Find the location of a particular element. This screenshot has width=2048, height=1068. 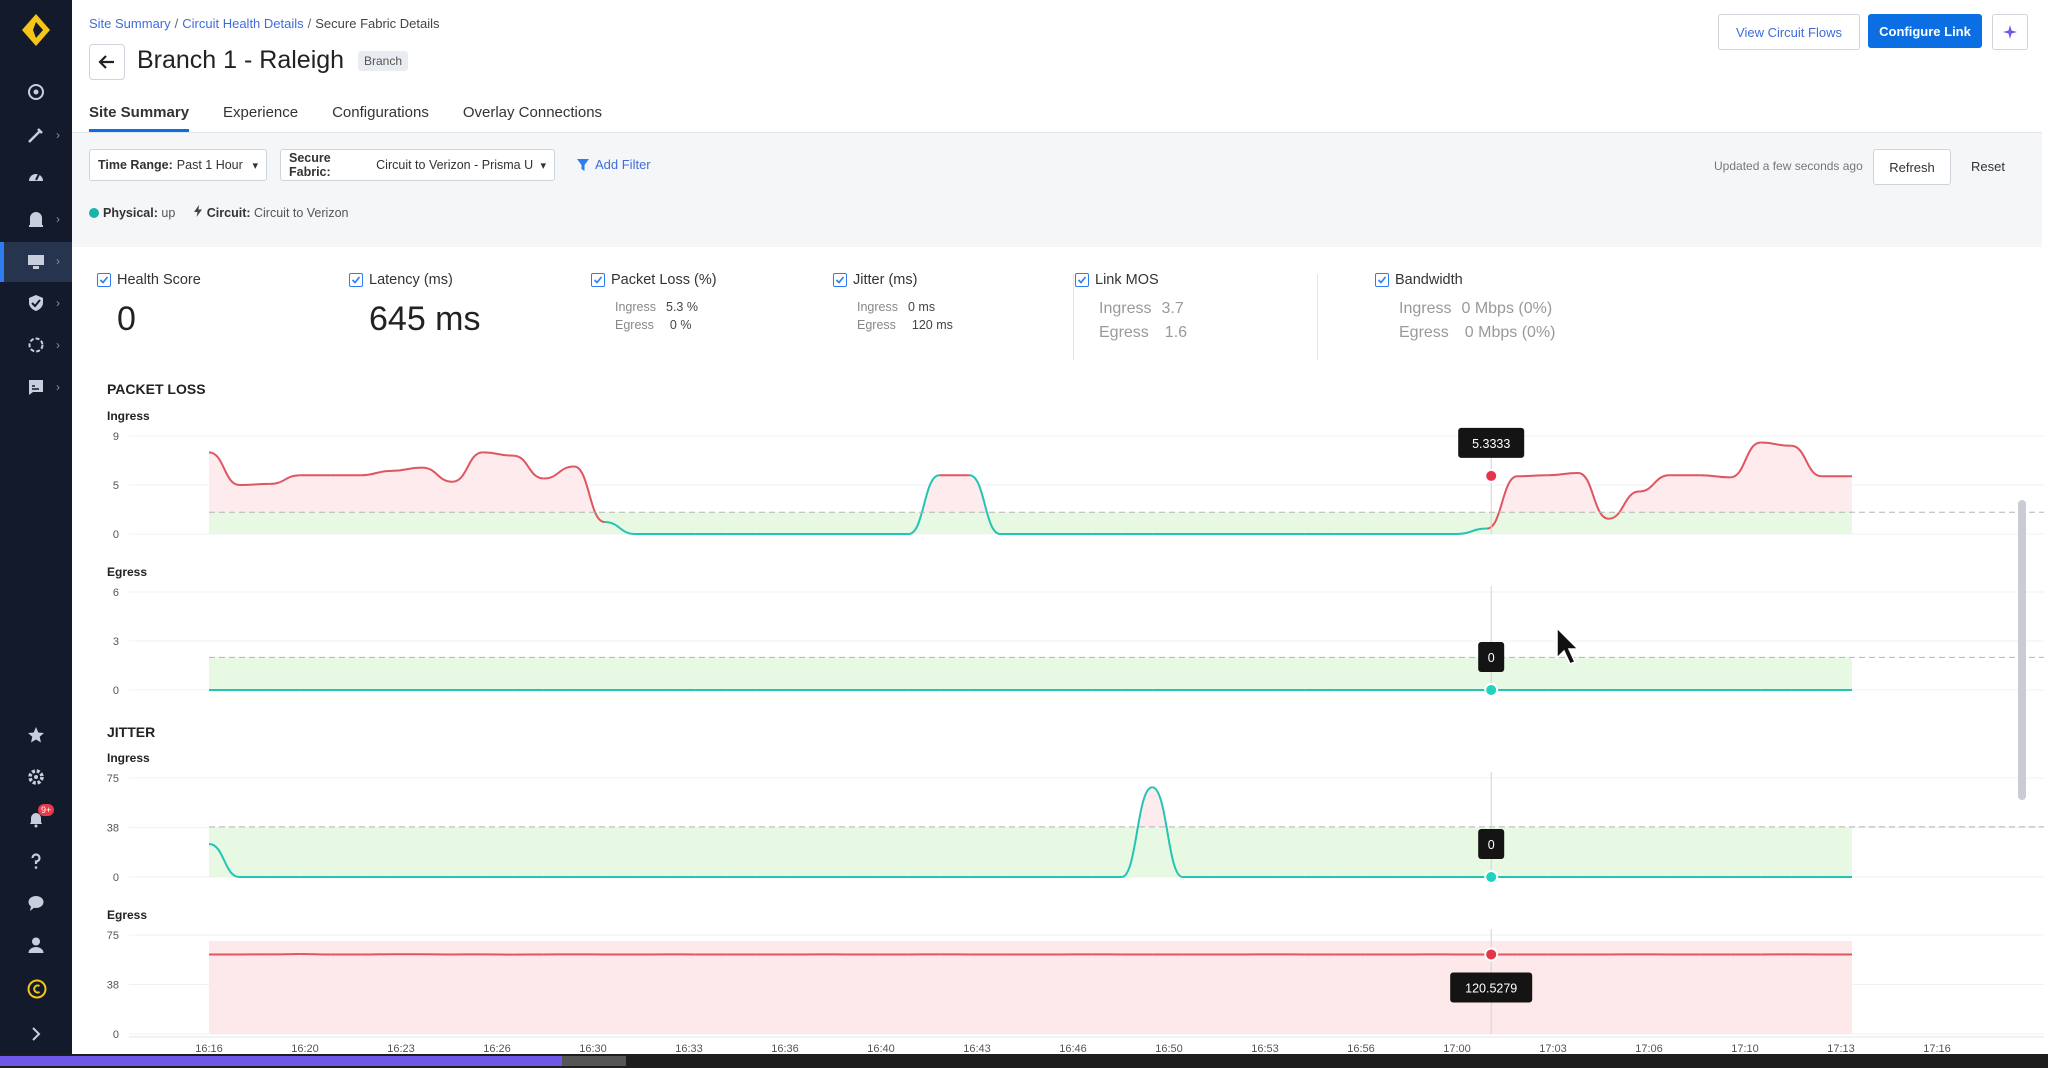

last-updated-text: Updated a few seconds ago is located at coordinates (1788, 166).